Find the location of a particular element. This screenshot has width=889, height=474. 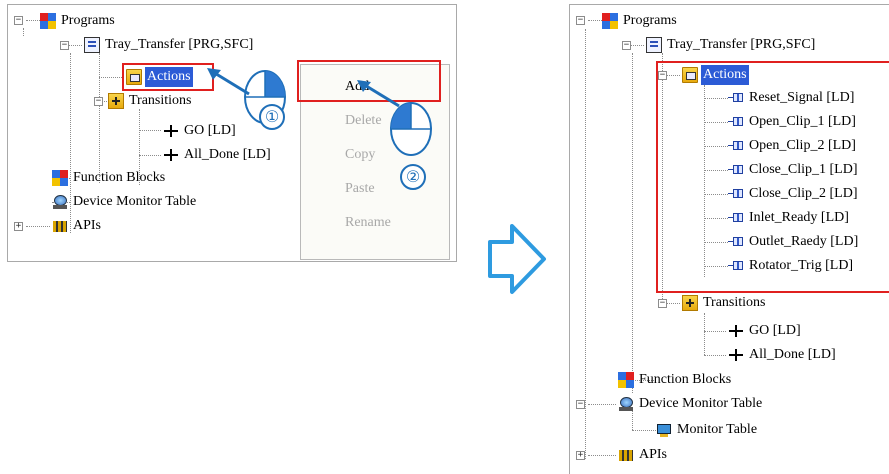

tree-label: Monitor Table is located at coordinates (717, 429).